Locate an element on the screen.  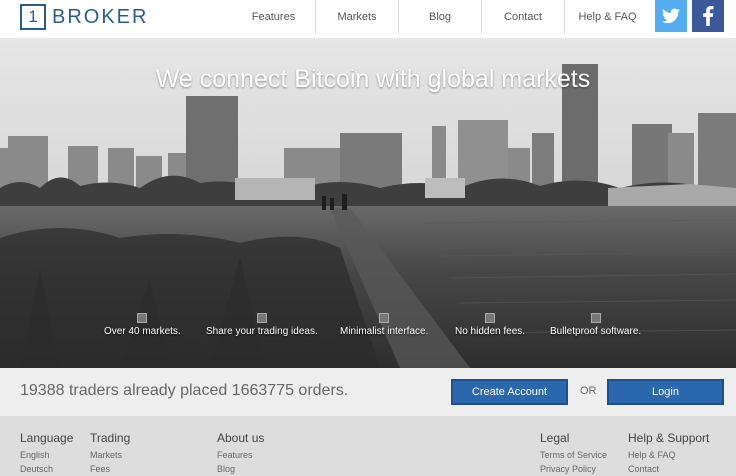
footer-link-help-faq: Help & FAQ is located at coordinates (668, 455).